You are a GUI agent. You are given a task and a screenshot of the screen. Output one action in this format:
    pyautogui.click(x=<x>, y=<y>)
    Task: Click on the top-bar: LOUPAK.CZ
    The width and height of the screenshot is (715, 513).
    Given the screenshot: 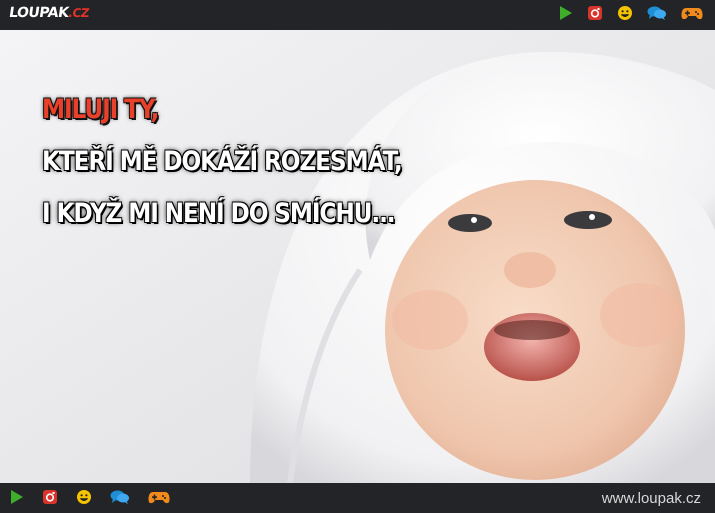 What is the action you would take?
    pyautogui.click(x=357, y=15)
    